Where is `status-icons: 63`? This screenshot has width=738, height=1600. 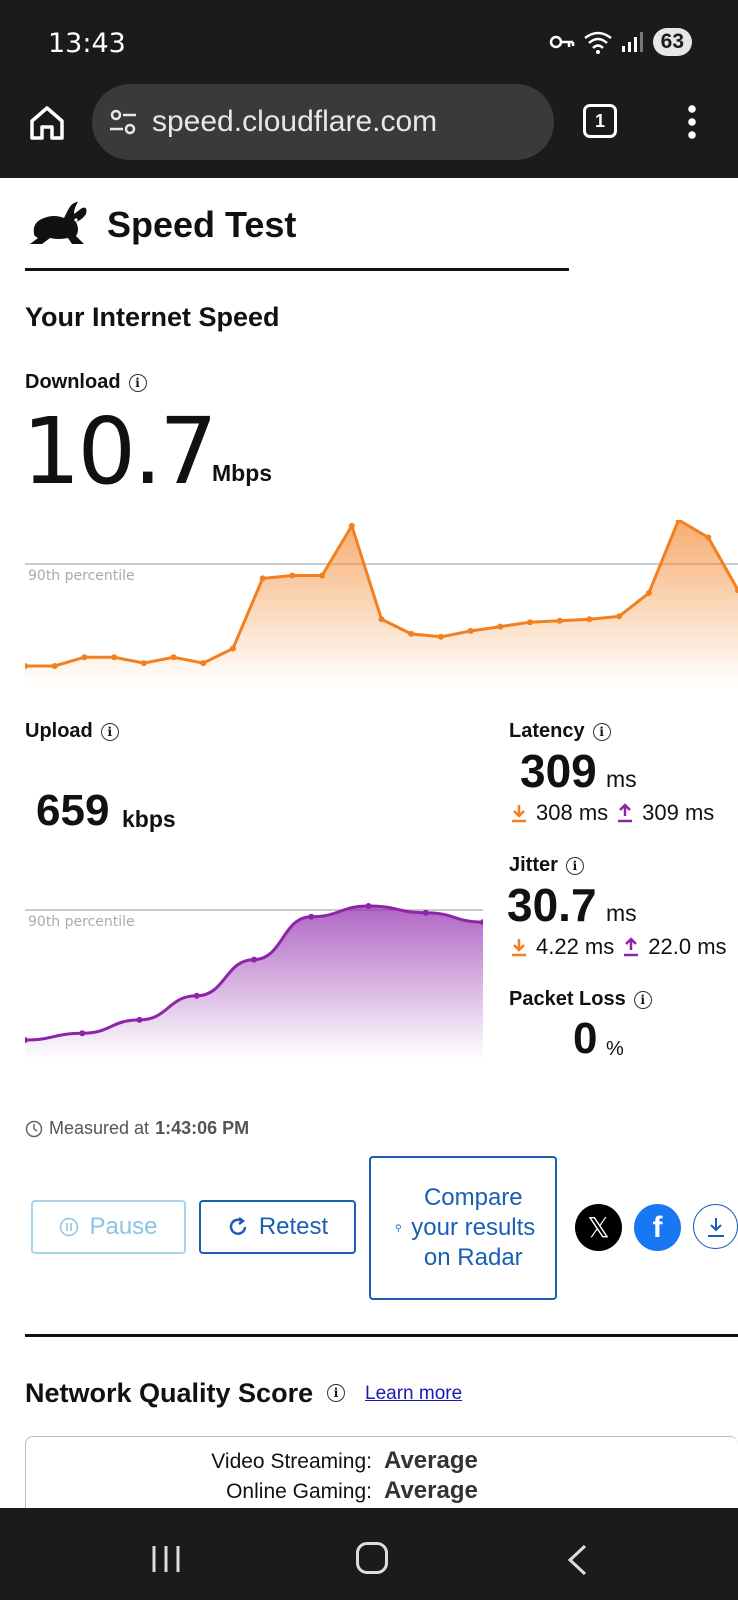
status-icons: 63 is located at coordinates (620, 42).